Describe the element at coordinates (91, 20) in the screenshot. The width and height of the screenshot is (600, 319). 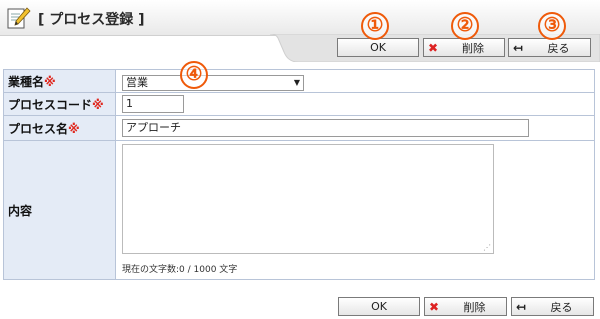
I see `page-title: [ プロセス登録 ]` at that location.